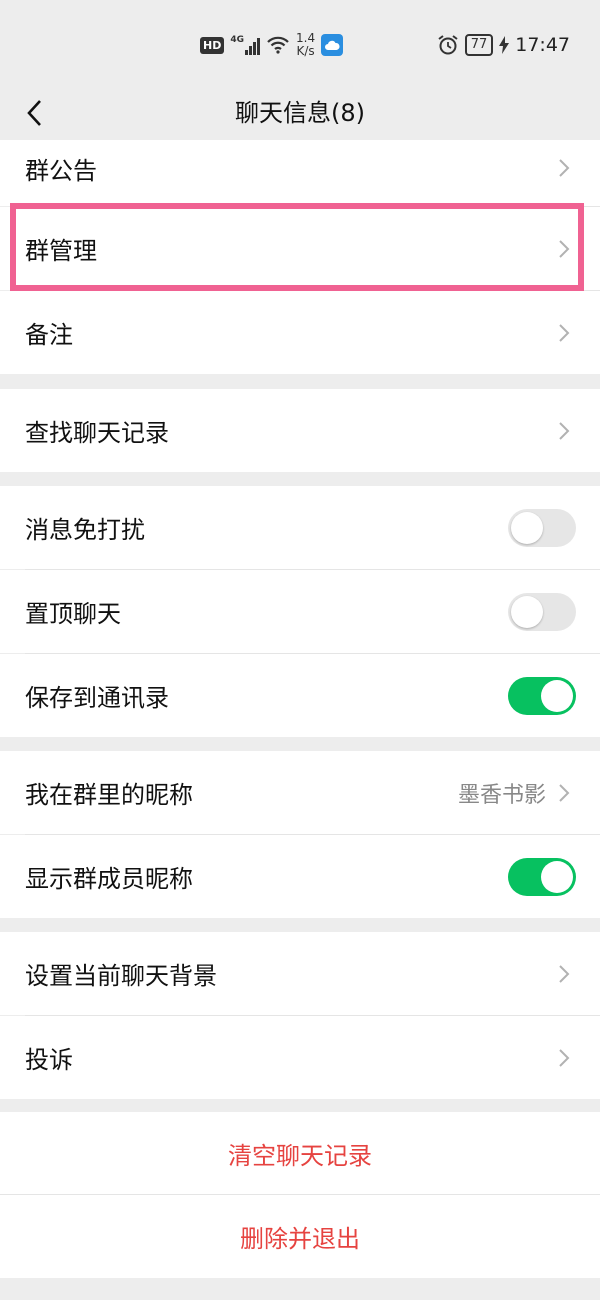  I want to click on row-label: 保存到通讯录, so click(97, 698).